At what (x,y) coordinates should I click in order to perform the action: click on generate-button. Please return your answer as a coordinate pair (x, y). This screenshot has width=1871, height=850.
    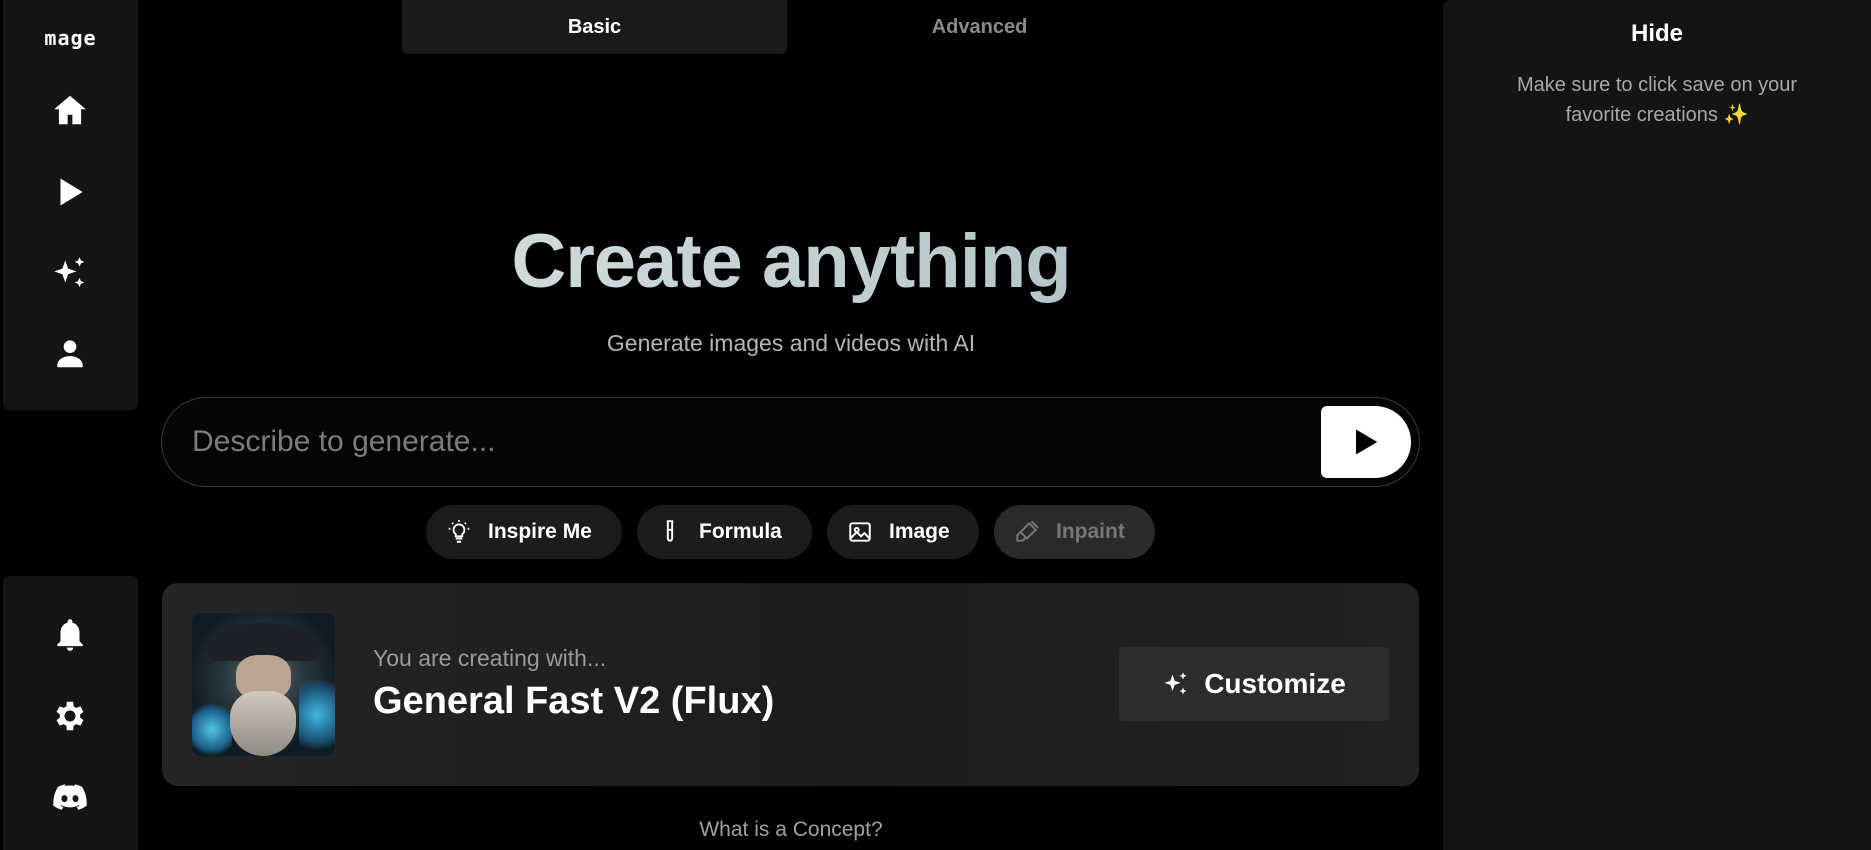
    Looking at the image, I should click on (1366, 442).